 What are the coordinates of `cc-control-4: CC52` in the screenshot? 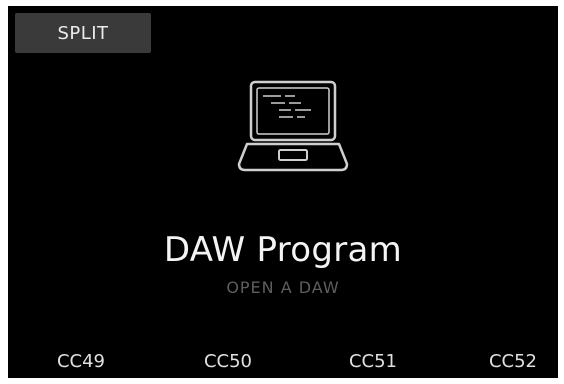 It's located at (505, 362).